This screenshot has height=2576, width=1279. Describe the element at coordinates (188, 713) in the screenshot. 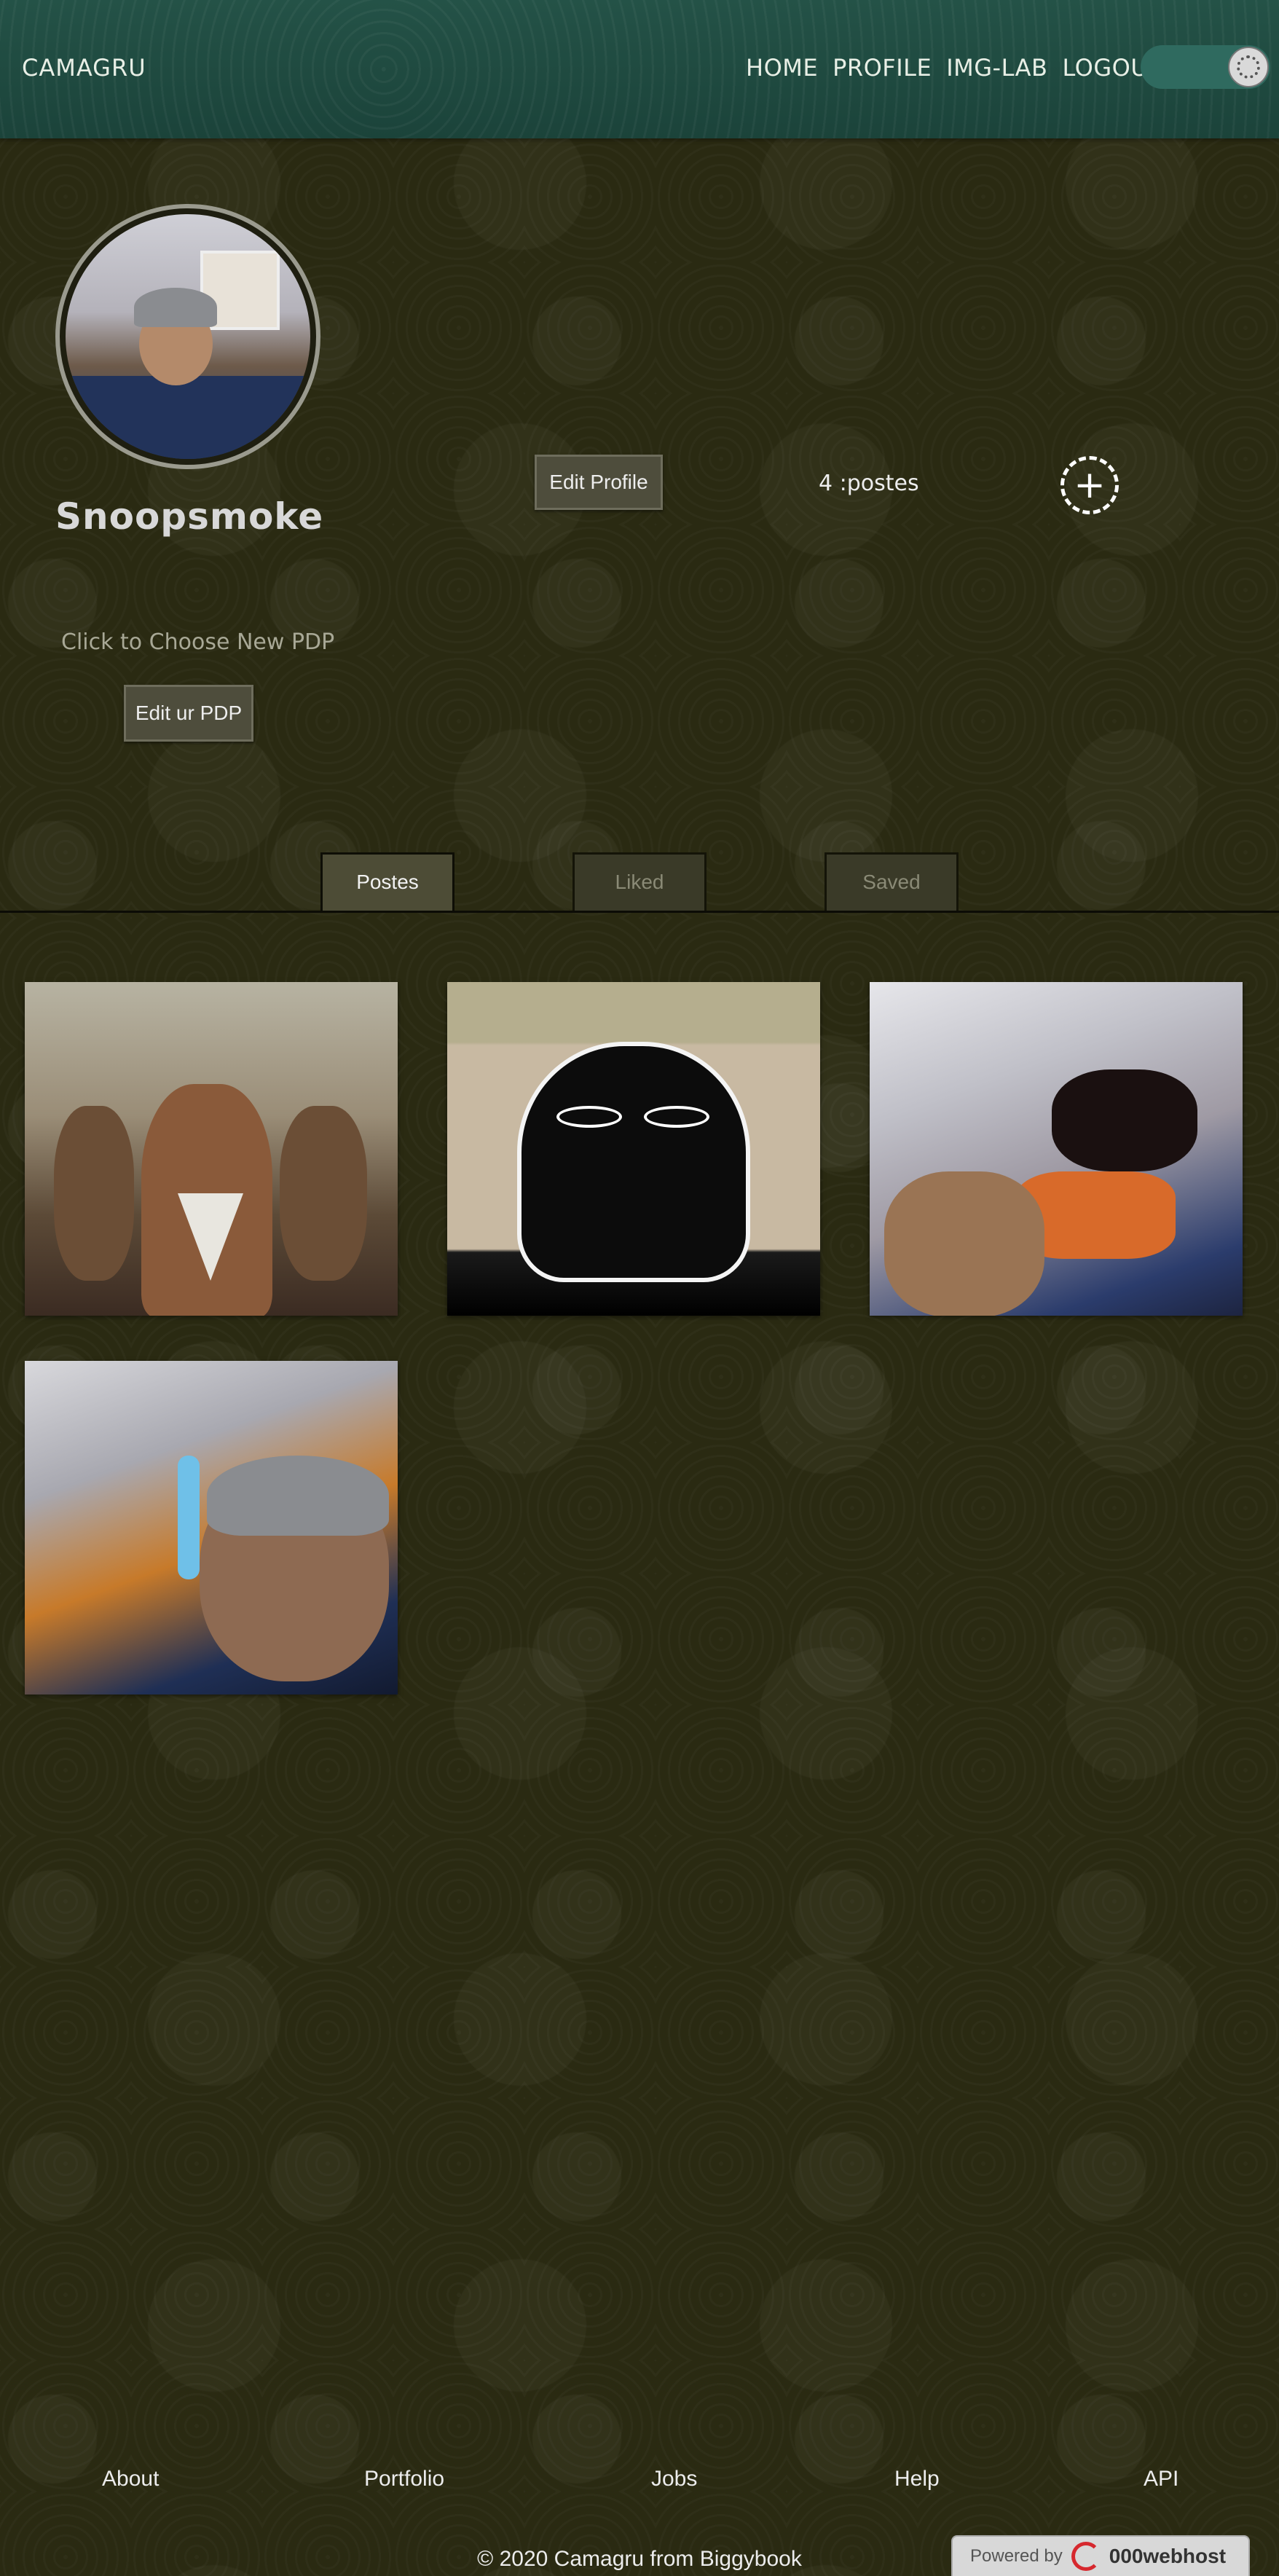

I see `edit-pdp-button: Edit ur PDP` at that location.